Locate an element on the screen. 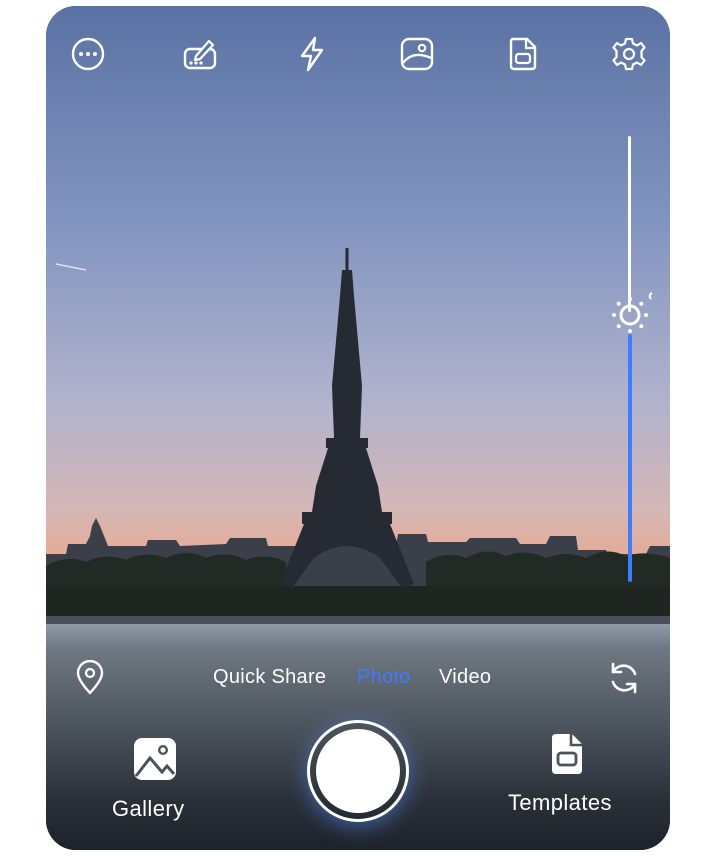 The height and width of the screenshot is (856, 716). camera-flip-icon is located at coordinates (624, 678).